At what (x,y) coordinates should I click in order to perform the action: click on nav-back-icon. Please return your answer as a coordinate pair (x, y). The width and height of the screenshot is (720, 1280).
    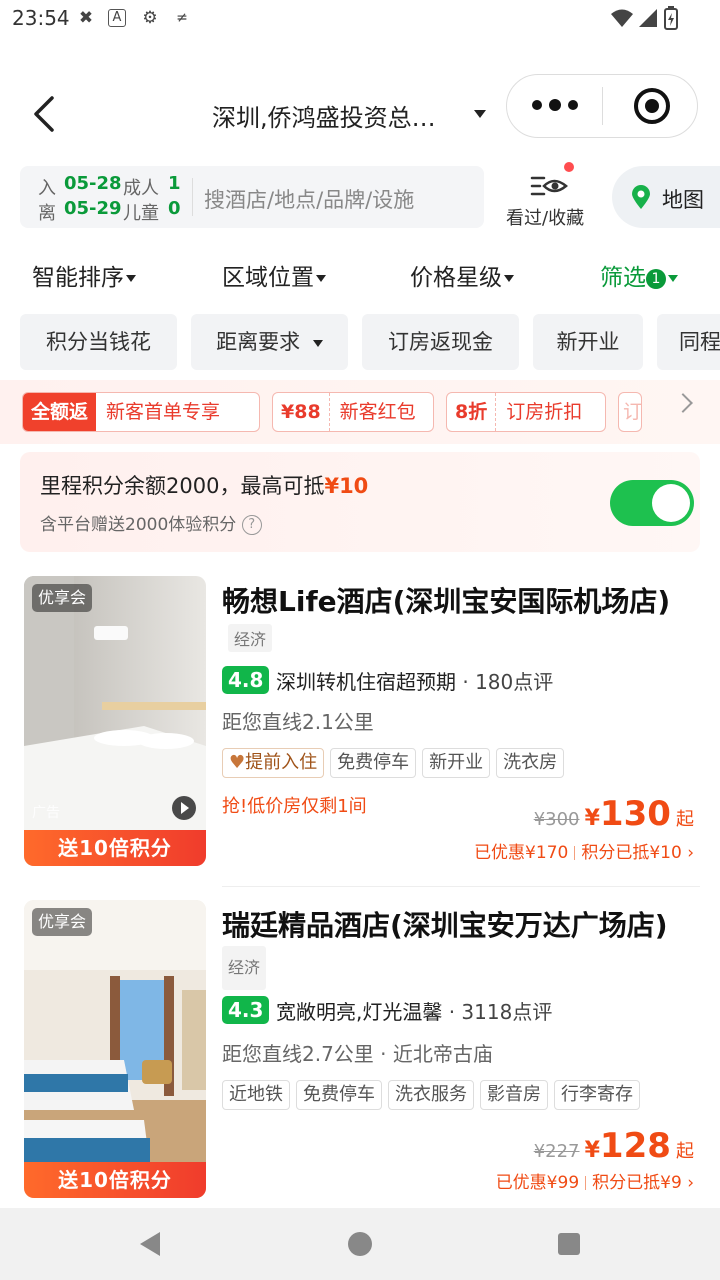
    Looking at the image, I should click on (150, 1244).